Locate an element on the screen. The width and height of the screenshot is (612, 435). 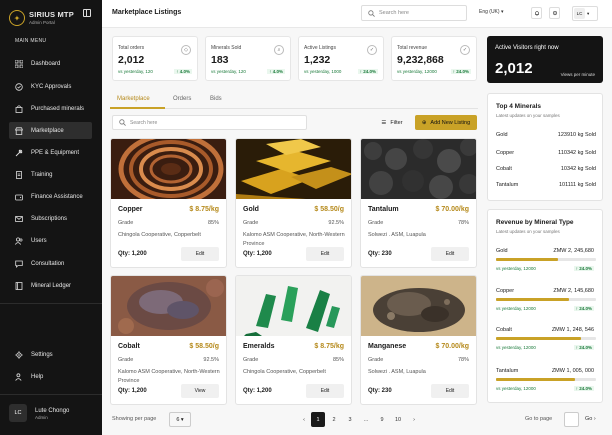
stat-value: 1,232 is located at coordinates (317, 60).